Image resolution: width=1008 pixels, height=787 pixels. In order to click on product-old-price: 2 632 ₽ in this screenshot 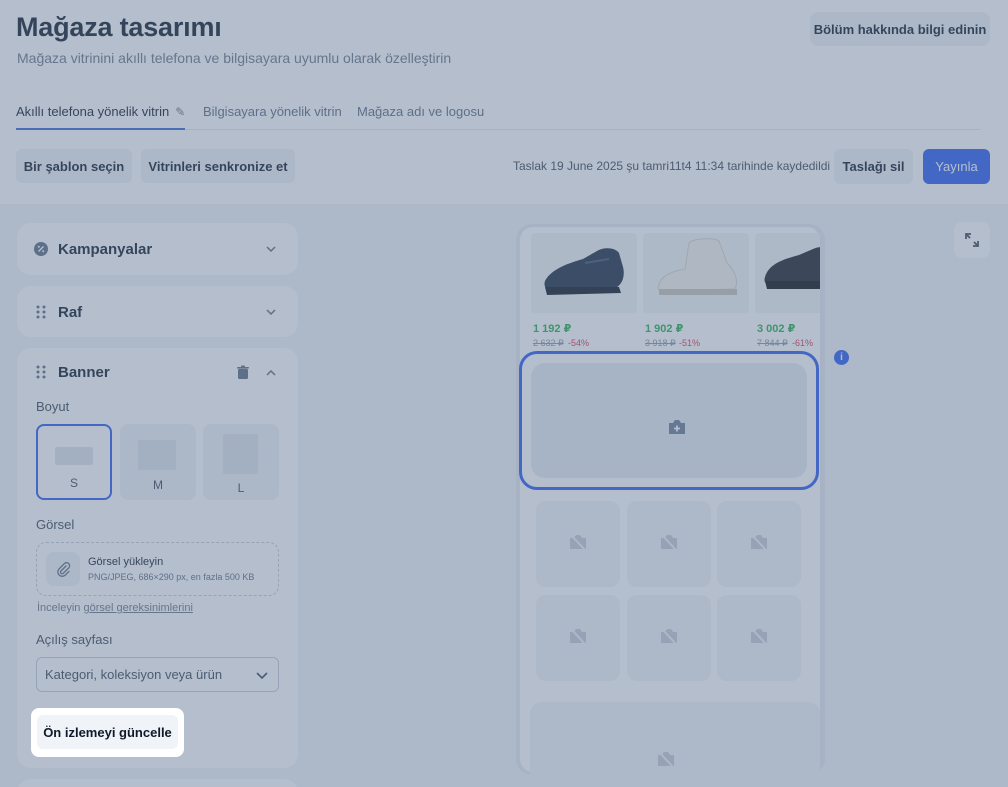, I will do `click(548, 343)`.